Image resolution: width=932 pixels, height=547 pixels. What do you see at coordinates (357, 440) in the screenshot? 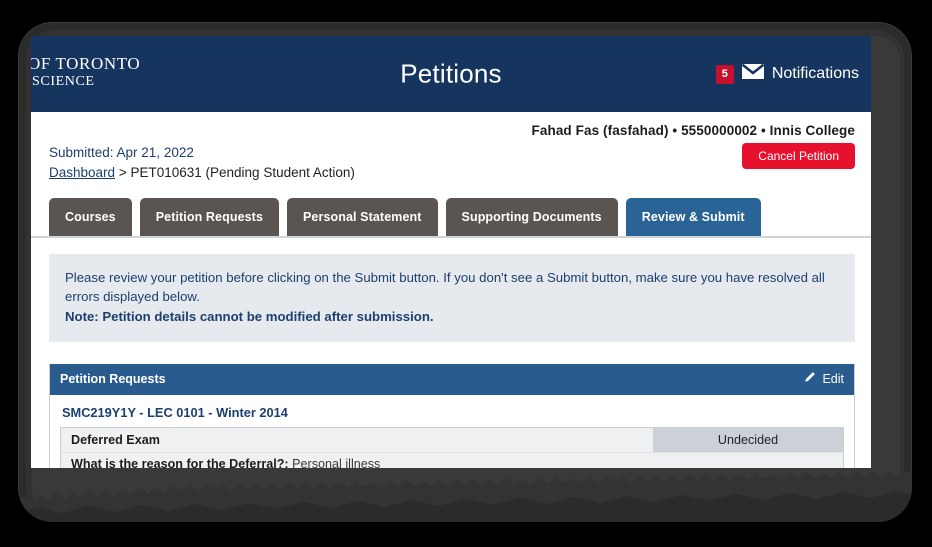
I see `request-type: Deferred Exam` at bounding box center [357, 440].